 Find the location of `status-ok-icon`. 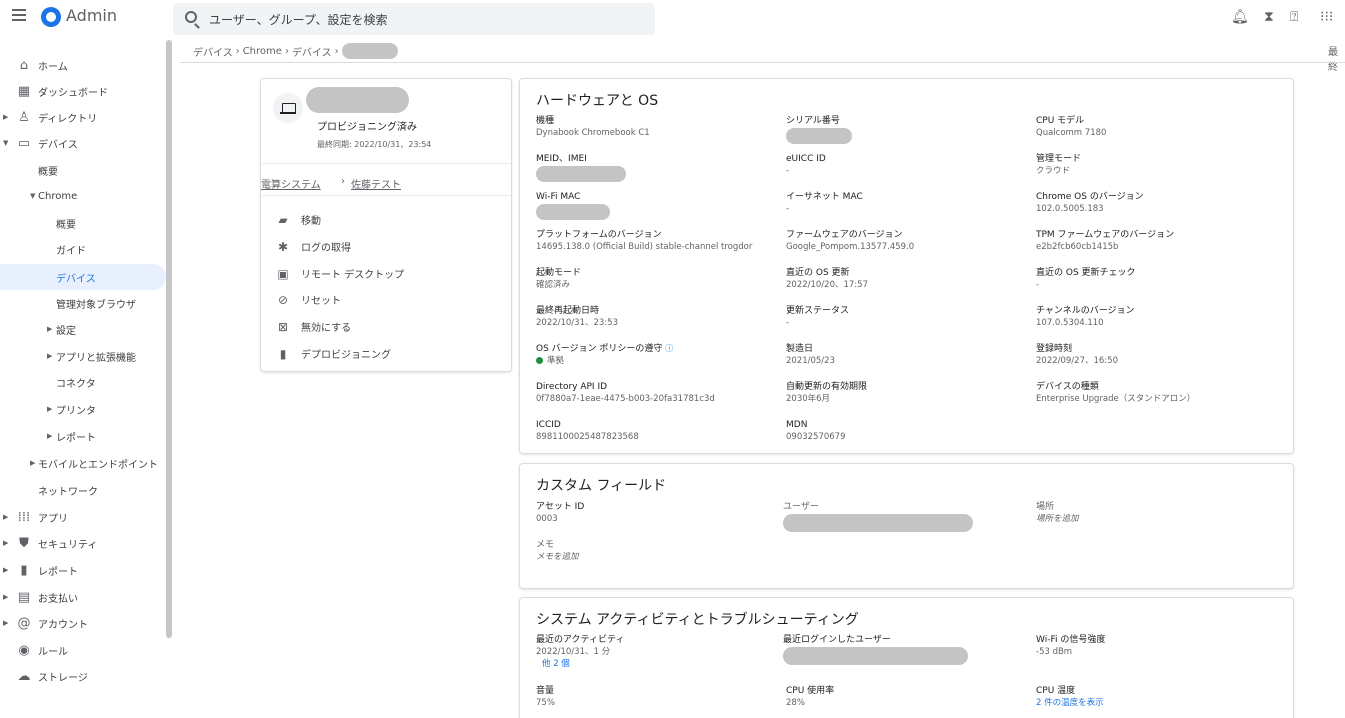

status-ok-icon is located at coordinates (539, 360).